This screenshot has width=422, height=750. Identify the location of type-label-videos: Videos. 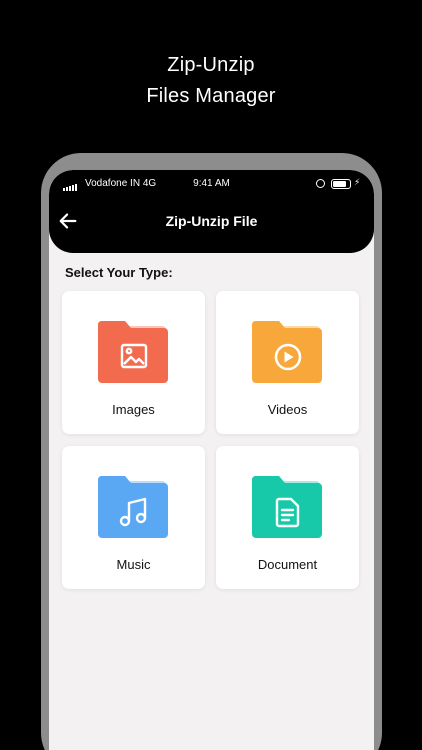
(287, 409).